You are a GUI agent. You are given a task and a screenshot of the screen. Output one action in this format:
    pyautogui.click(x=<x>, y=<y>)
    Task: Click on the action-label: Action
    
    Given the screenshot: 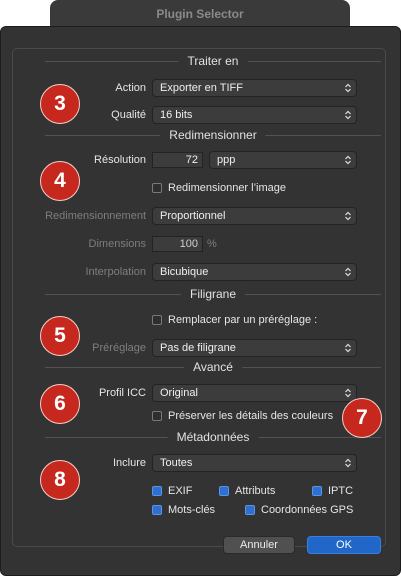 What is the action you would take?
    pyautogui.click(x=130, y=88)
    